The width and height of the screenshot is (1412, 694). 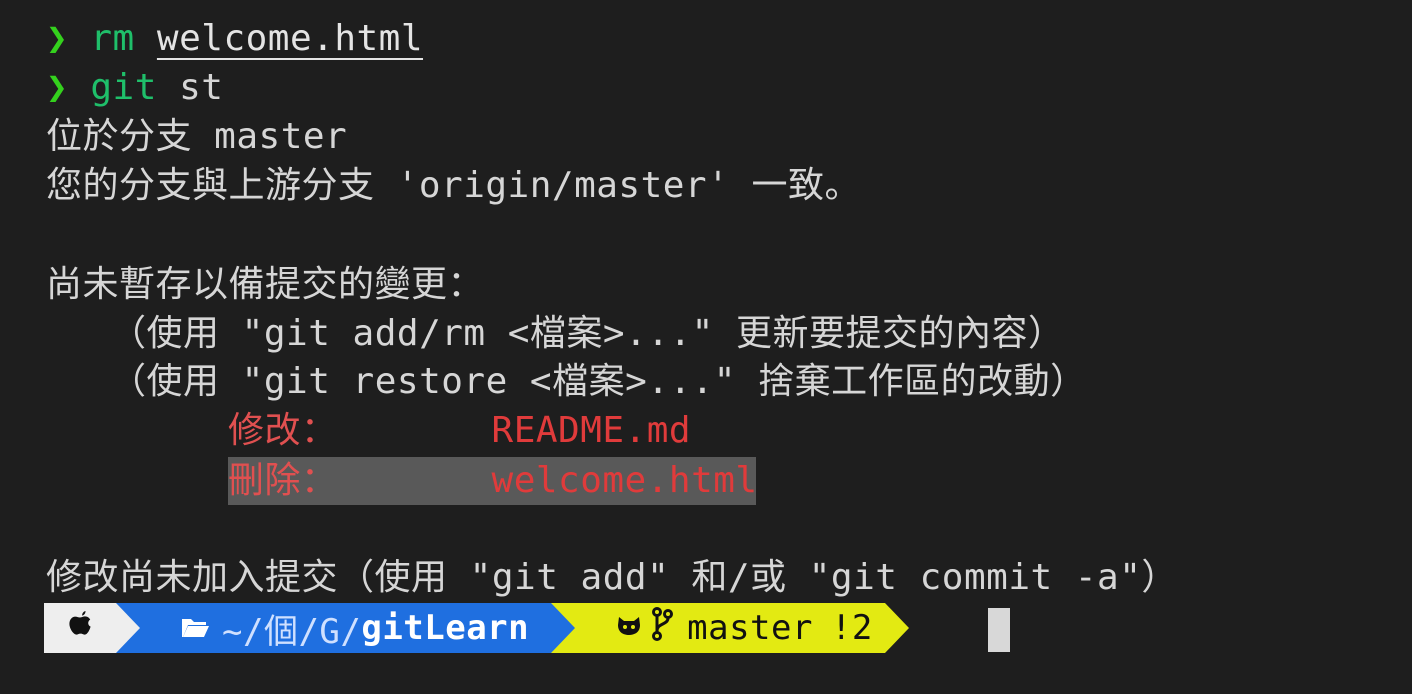 What do you see at coordinates (195, 628) in the screenshot?
I see `folder-icon` at bounding box center [195, 628].